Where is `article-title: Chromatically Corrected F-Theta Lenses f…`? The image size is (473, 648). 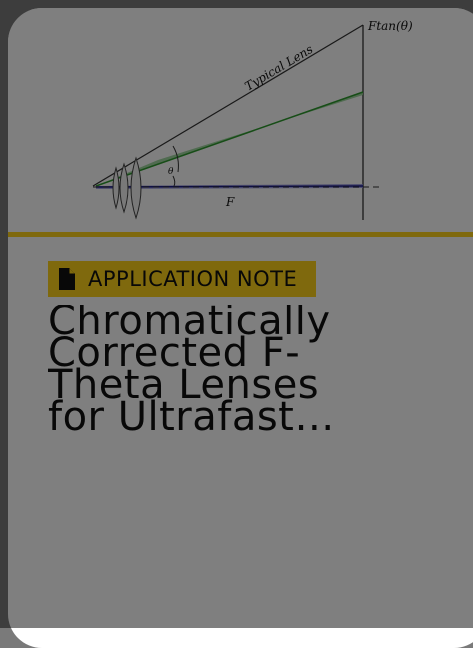
article-title: Chromatically Corrected F-Theta Lenses f… is located at coordinates (213, 368).